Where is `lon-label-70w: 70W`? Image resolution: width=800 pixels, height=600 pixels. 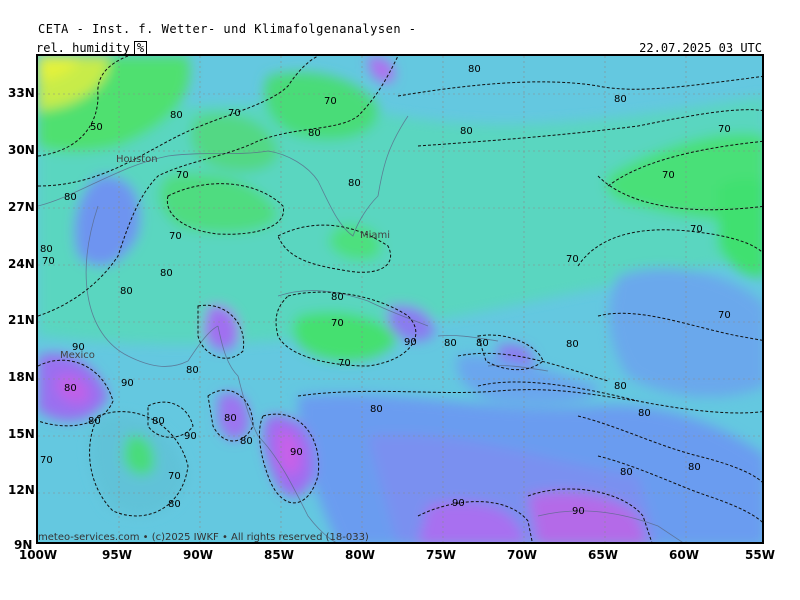
lon-label-70w: 70W is located at coordinates (522, 555).